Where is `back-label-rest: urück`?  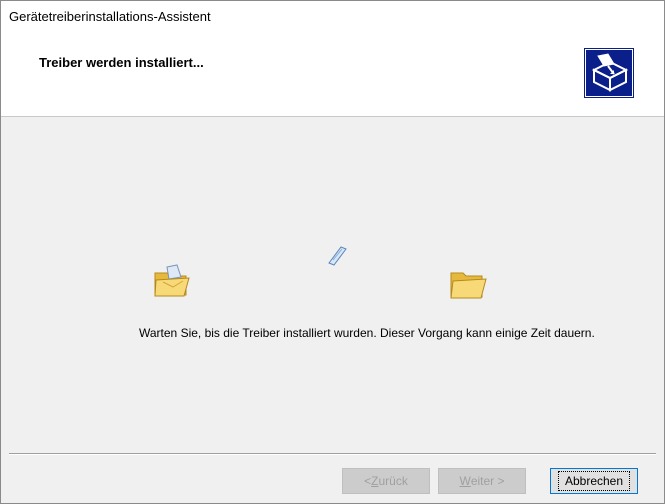 back-label-rest: urück is located at coordinates (393, 481).